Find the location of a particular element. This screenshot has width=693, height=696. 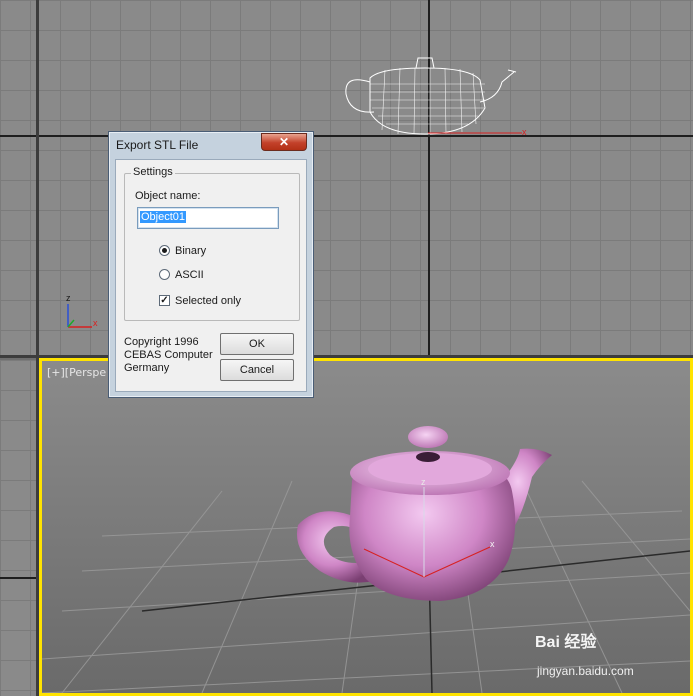

cancel-button: Cancel is located at coordinates (257, 370).